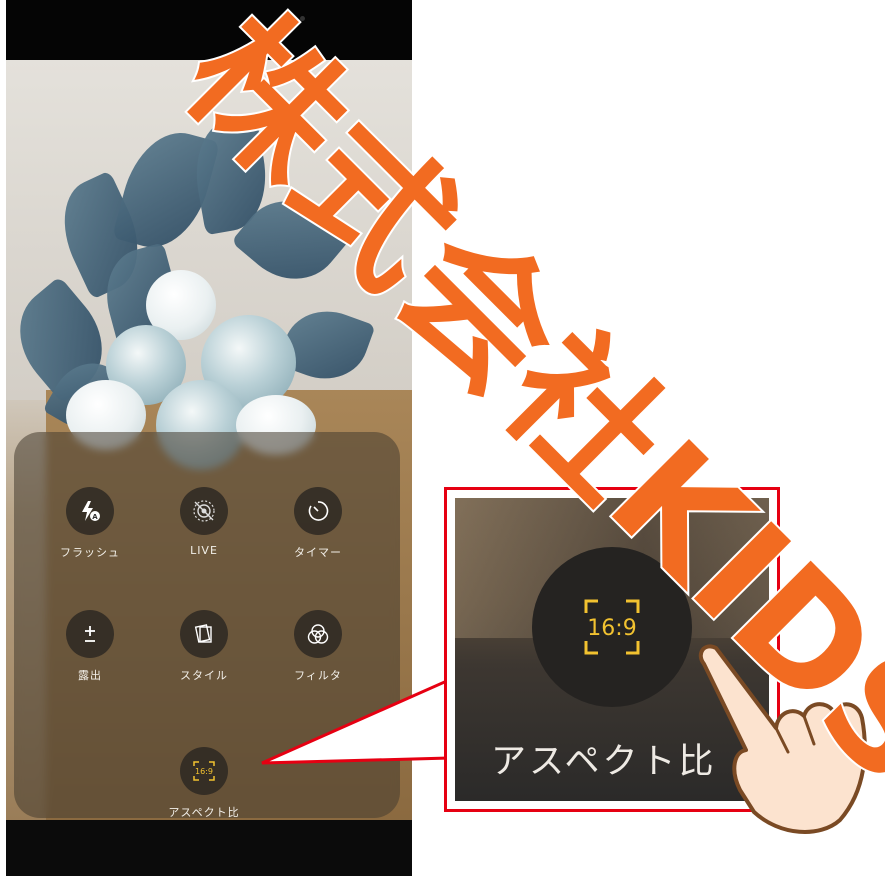 The height and width of the screenshot is (876, 885). I want to click on aspect-ratio-icon: 16:9, so click(612, 627).